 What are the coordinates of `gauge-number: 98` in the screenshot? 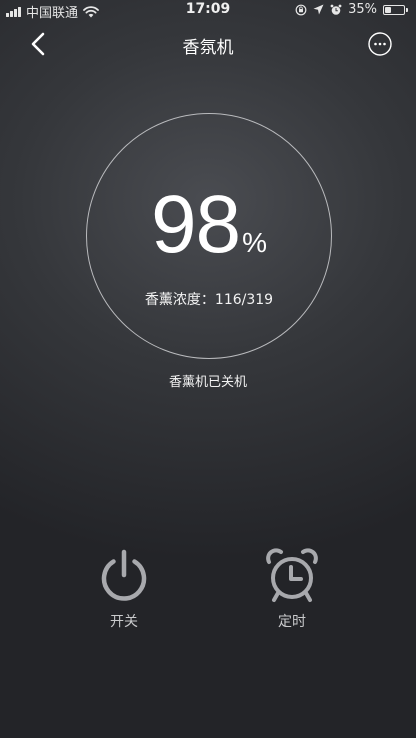 It's located at (195, 224).